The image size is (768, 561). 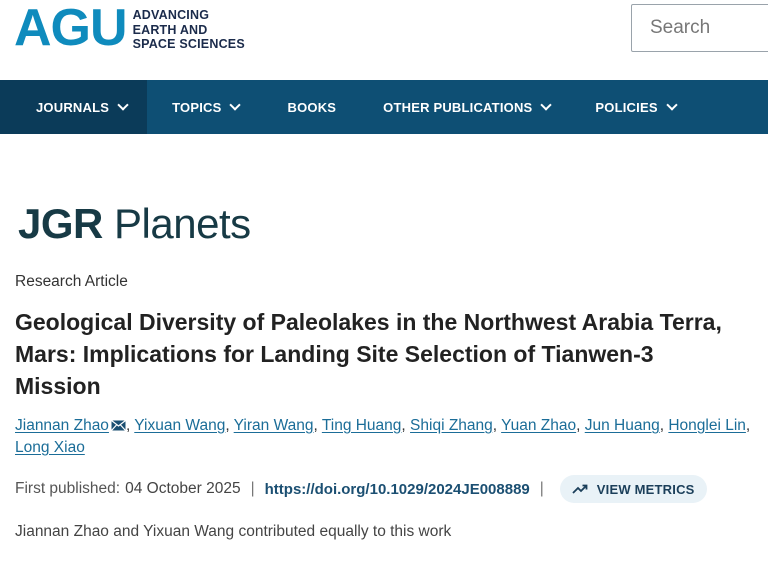 I want to click on nav-item-policies: POLICIES, so click(x=634, y=107).